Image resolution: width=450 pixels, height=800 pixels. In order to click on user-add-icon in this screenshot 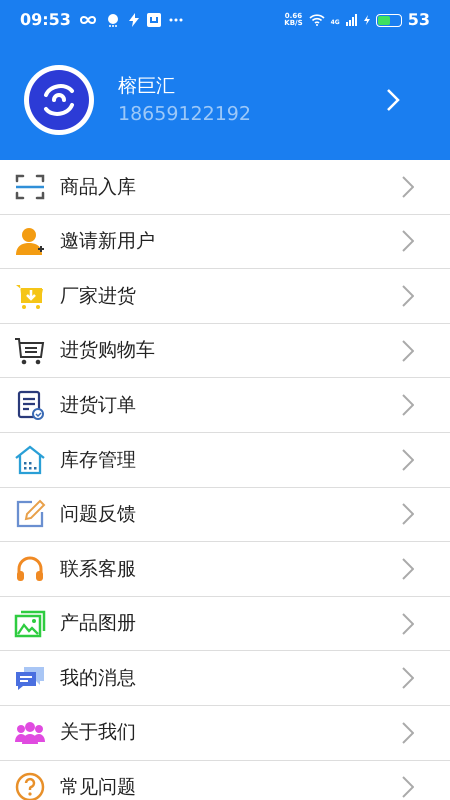, I will do `click(30, 241)`.